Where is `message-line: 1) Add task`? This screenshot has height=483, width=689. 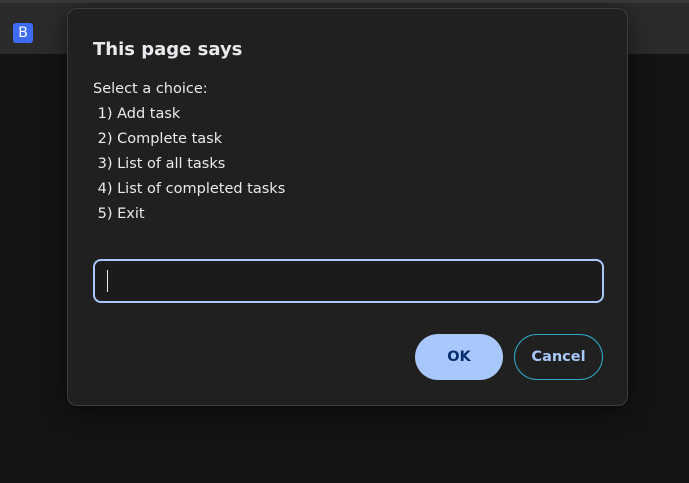
message-line: 1) Add task is located at coordinates (137, 114).